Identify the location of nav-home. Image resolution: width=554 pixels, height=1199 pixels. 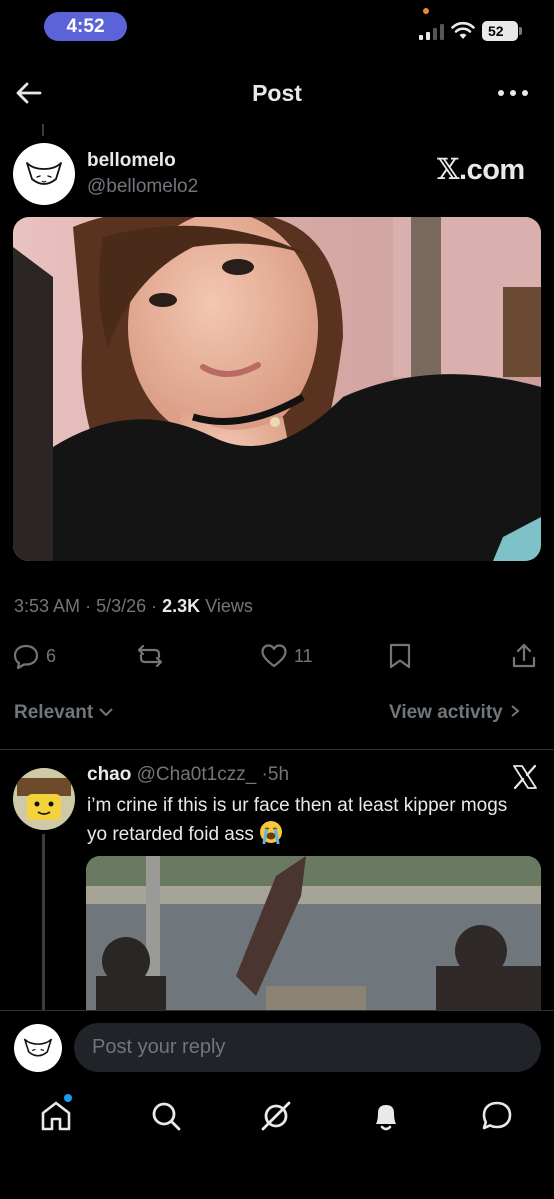
(56, 1116).